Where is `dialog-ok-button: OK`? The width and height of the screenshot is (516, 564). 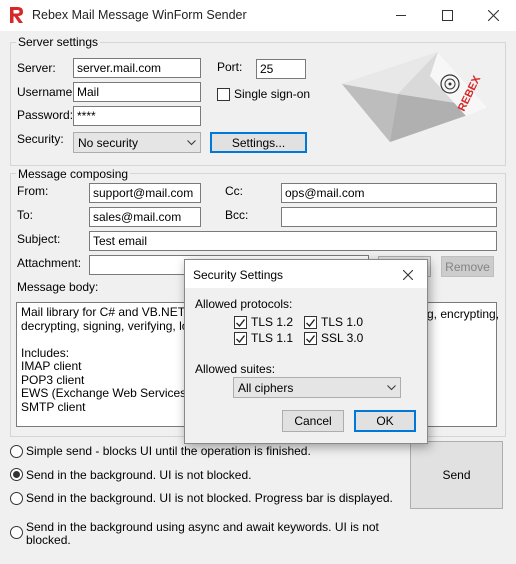 dialog-ok-button: OK is located at coordinates (385, 421).